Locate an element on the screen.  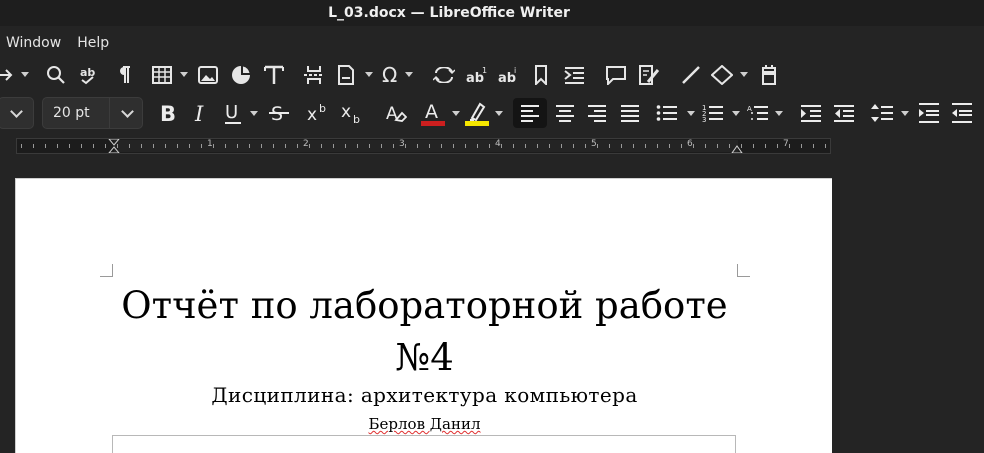
menu-bar: Window Help is located at coordinates (58, 43).